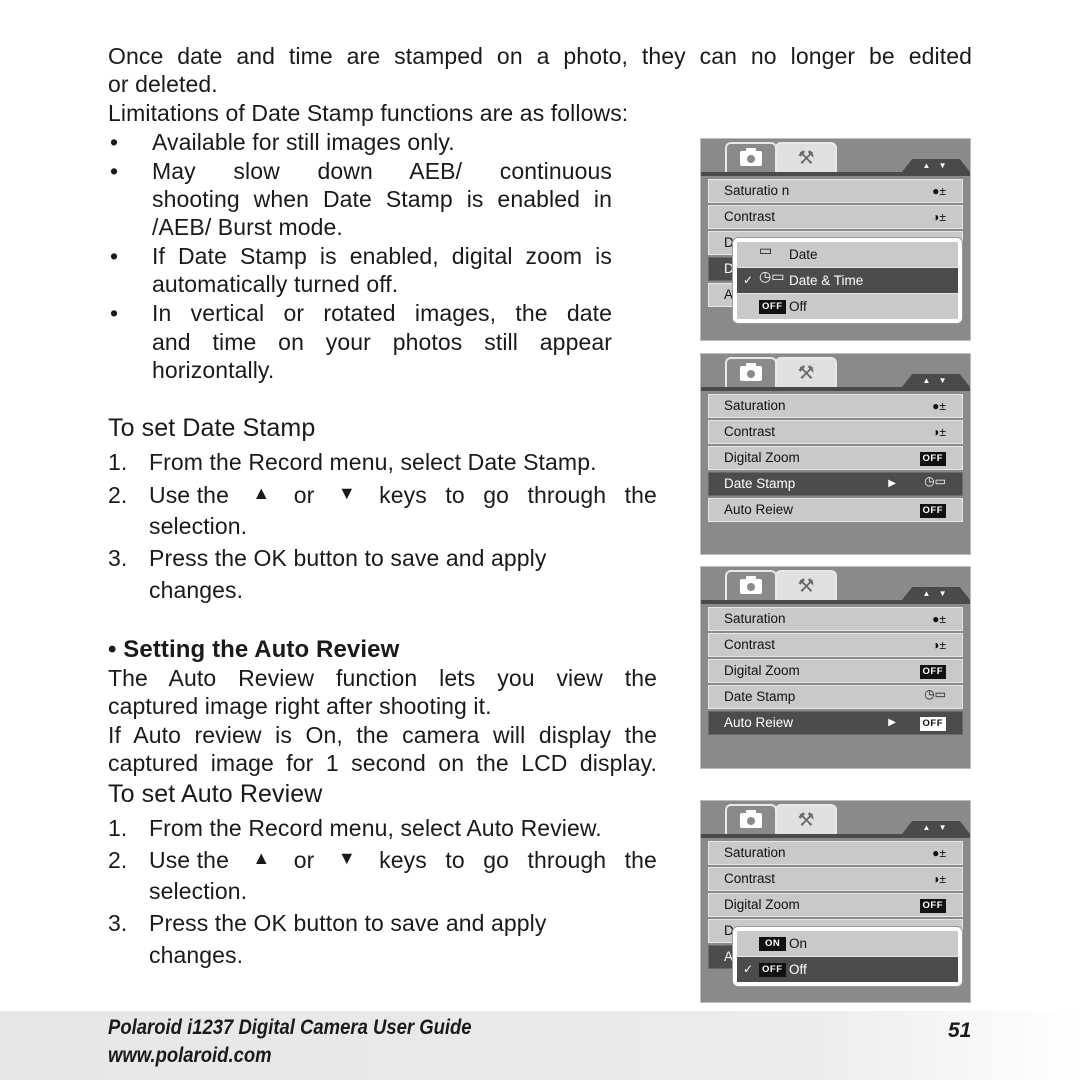 The image size is (1080, 1080). Describe the element at coordinates (773, 944) in the screenshot. I see `on-icon: ON` at that location.